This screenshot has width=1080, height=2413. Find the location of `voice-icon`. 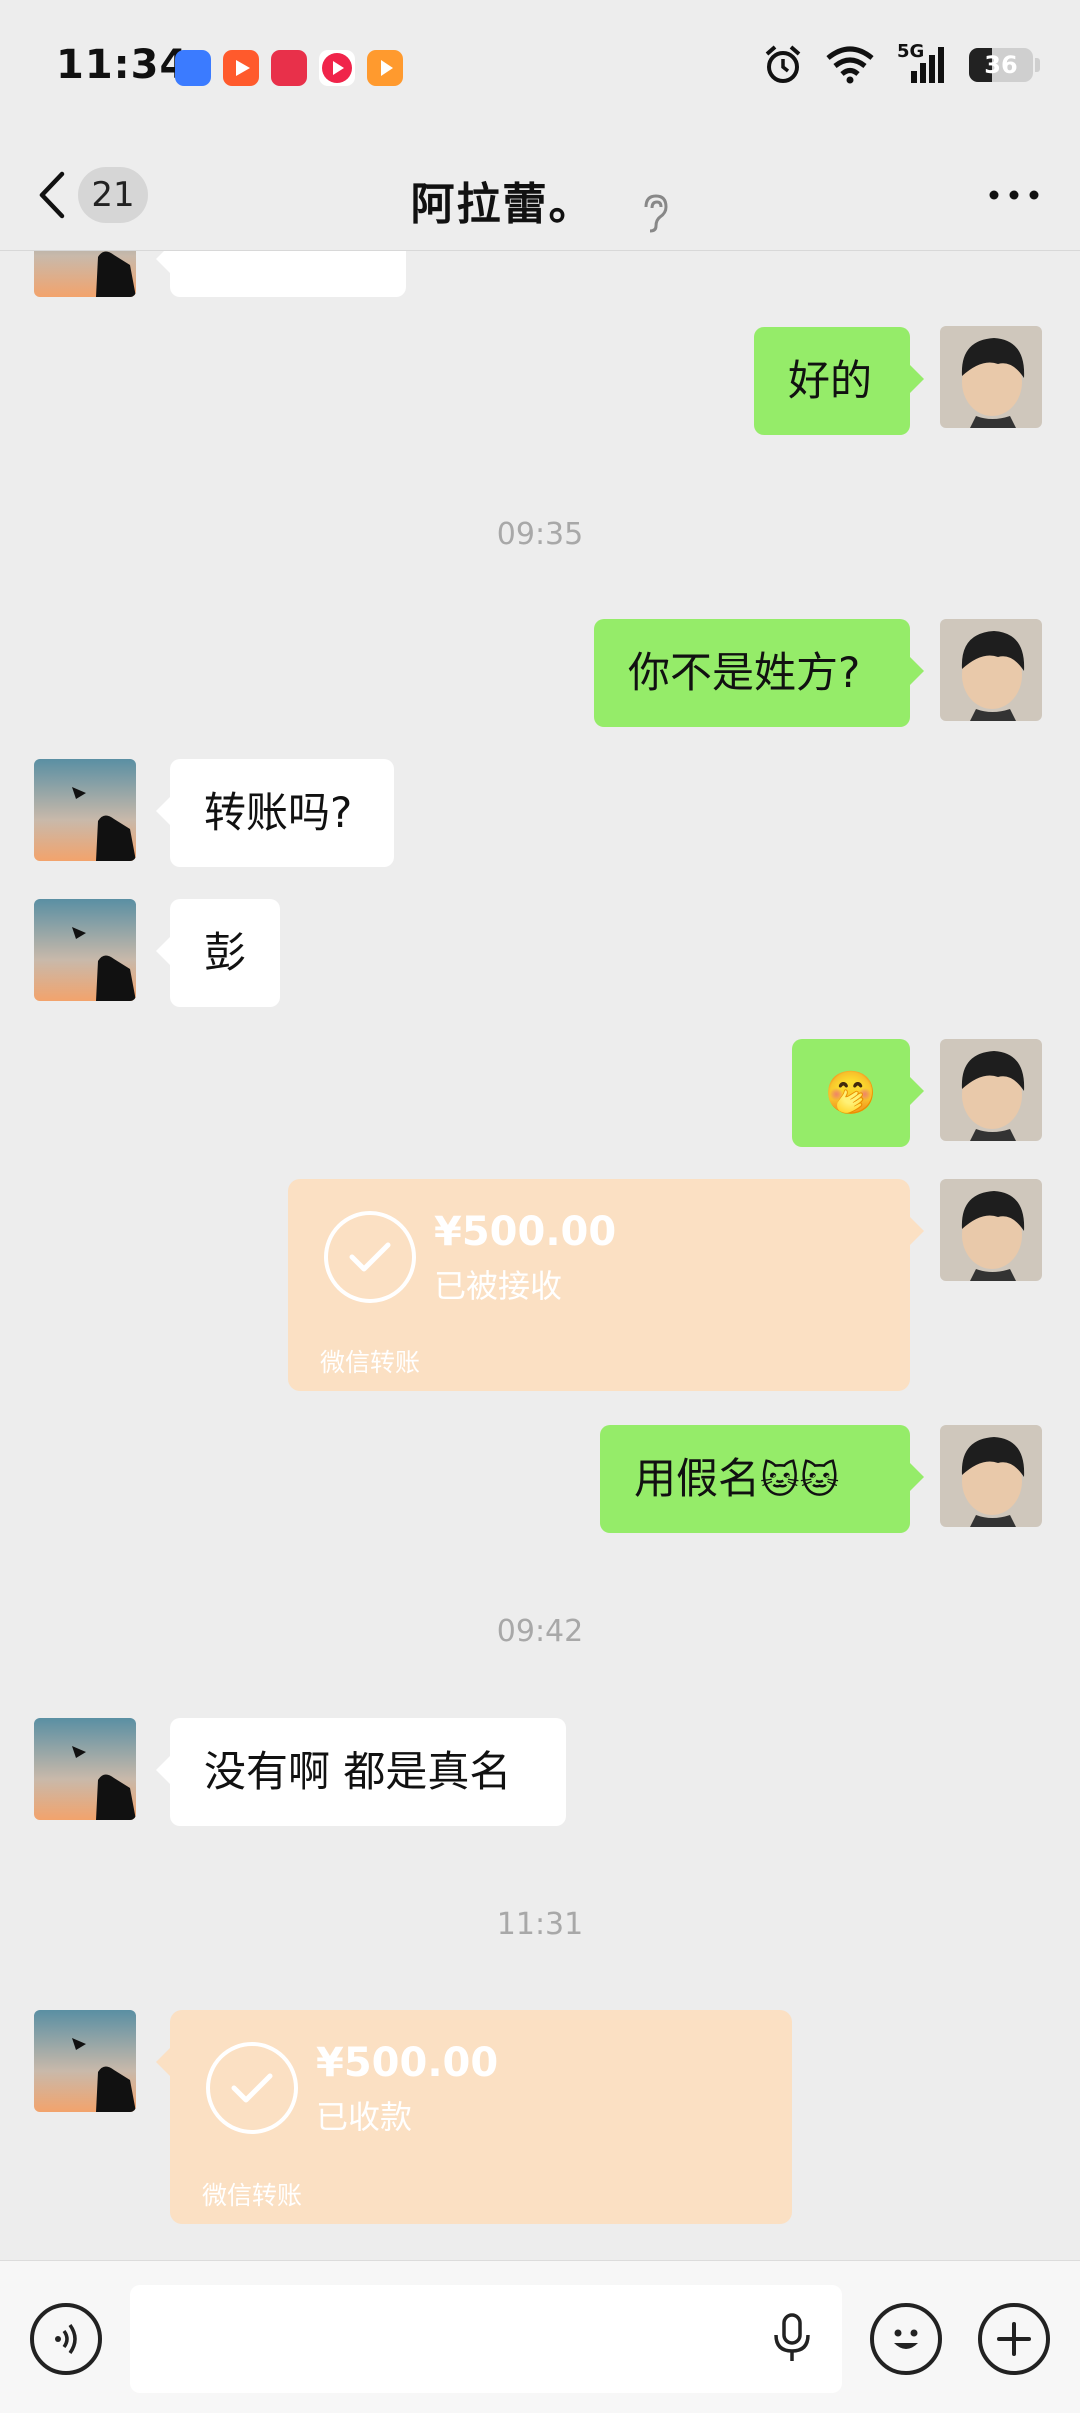

voice-icon is located at coordinates (66, 2339).